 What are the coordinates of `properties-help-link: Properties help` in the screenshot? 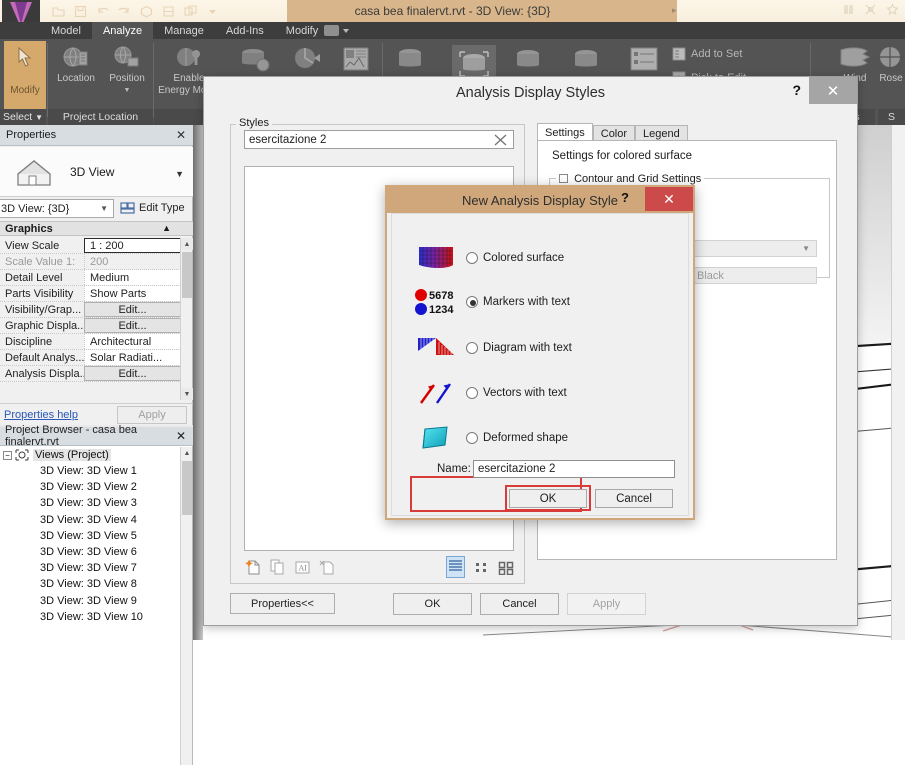 It's located at (41, 415).